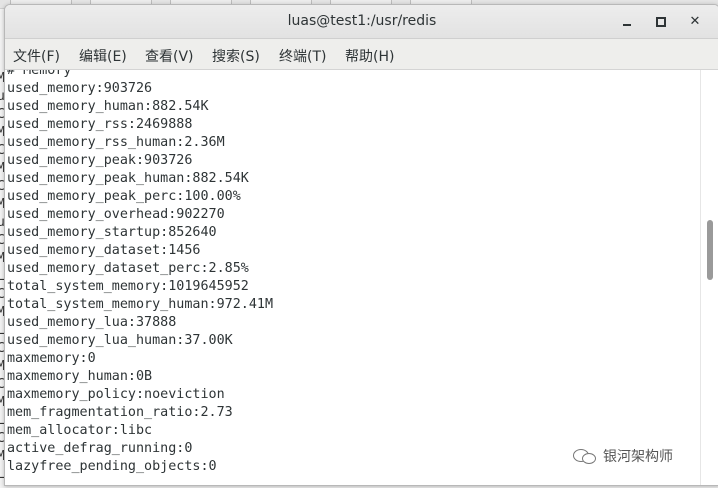  What do you see at coordinates (585, 456) in the screenshot?
I see `wechat-icon` at bounding box center [585, 456].